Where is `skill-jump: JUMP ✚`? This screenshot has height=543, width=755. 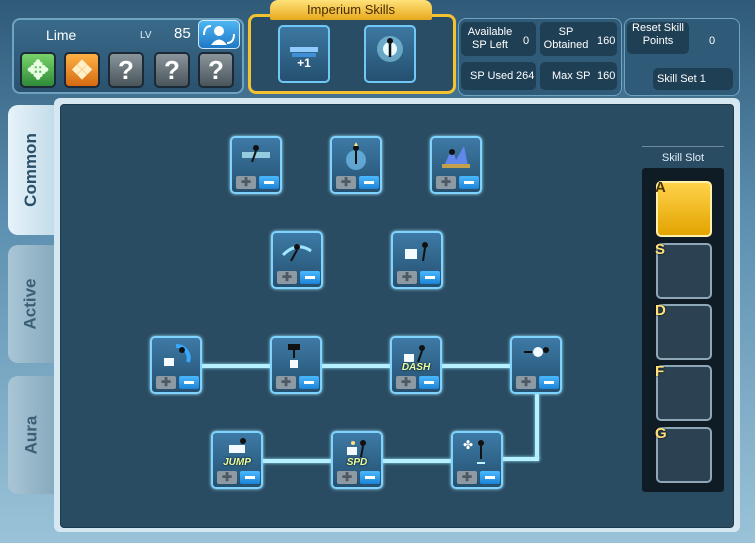
skill-jump: JUMP ✚ is located at coordinates (237, 460).